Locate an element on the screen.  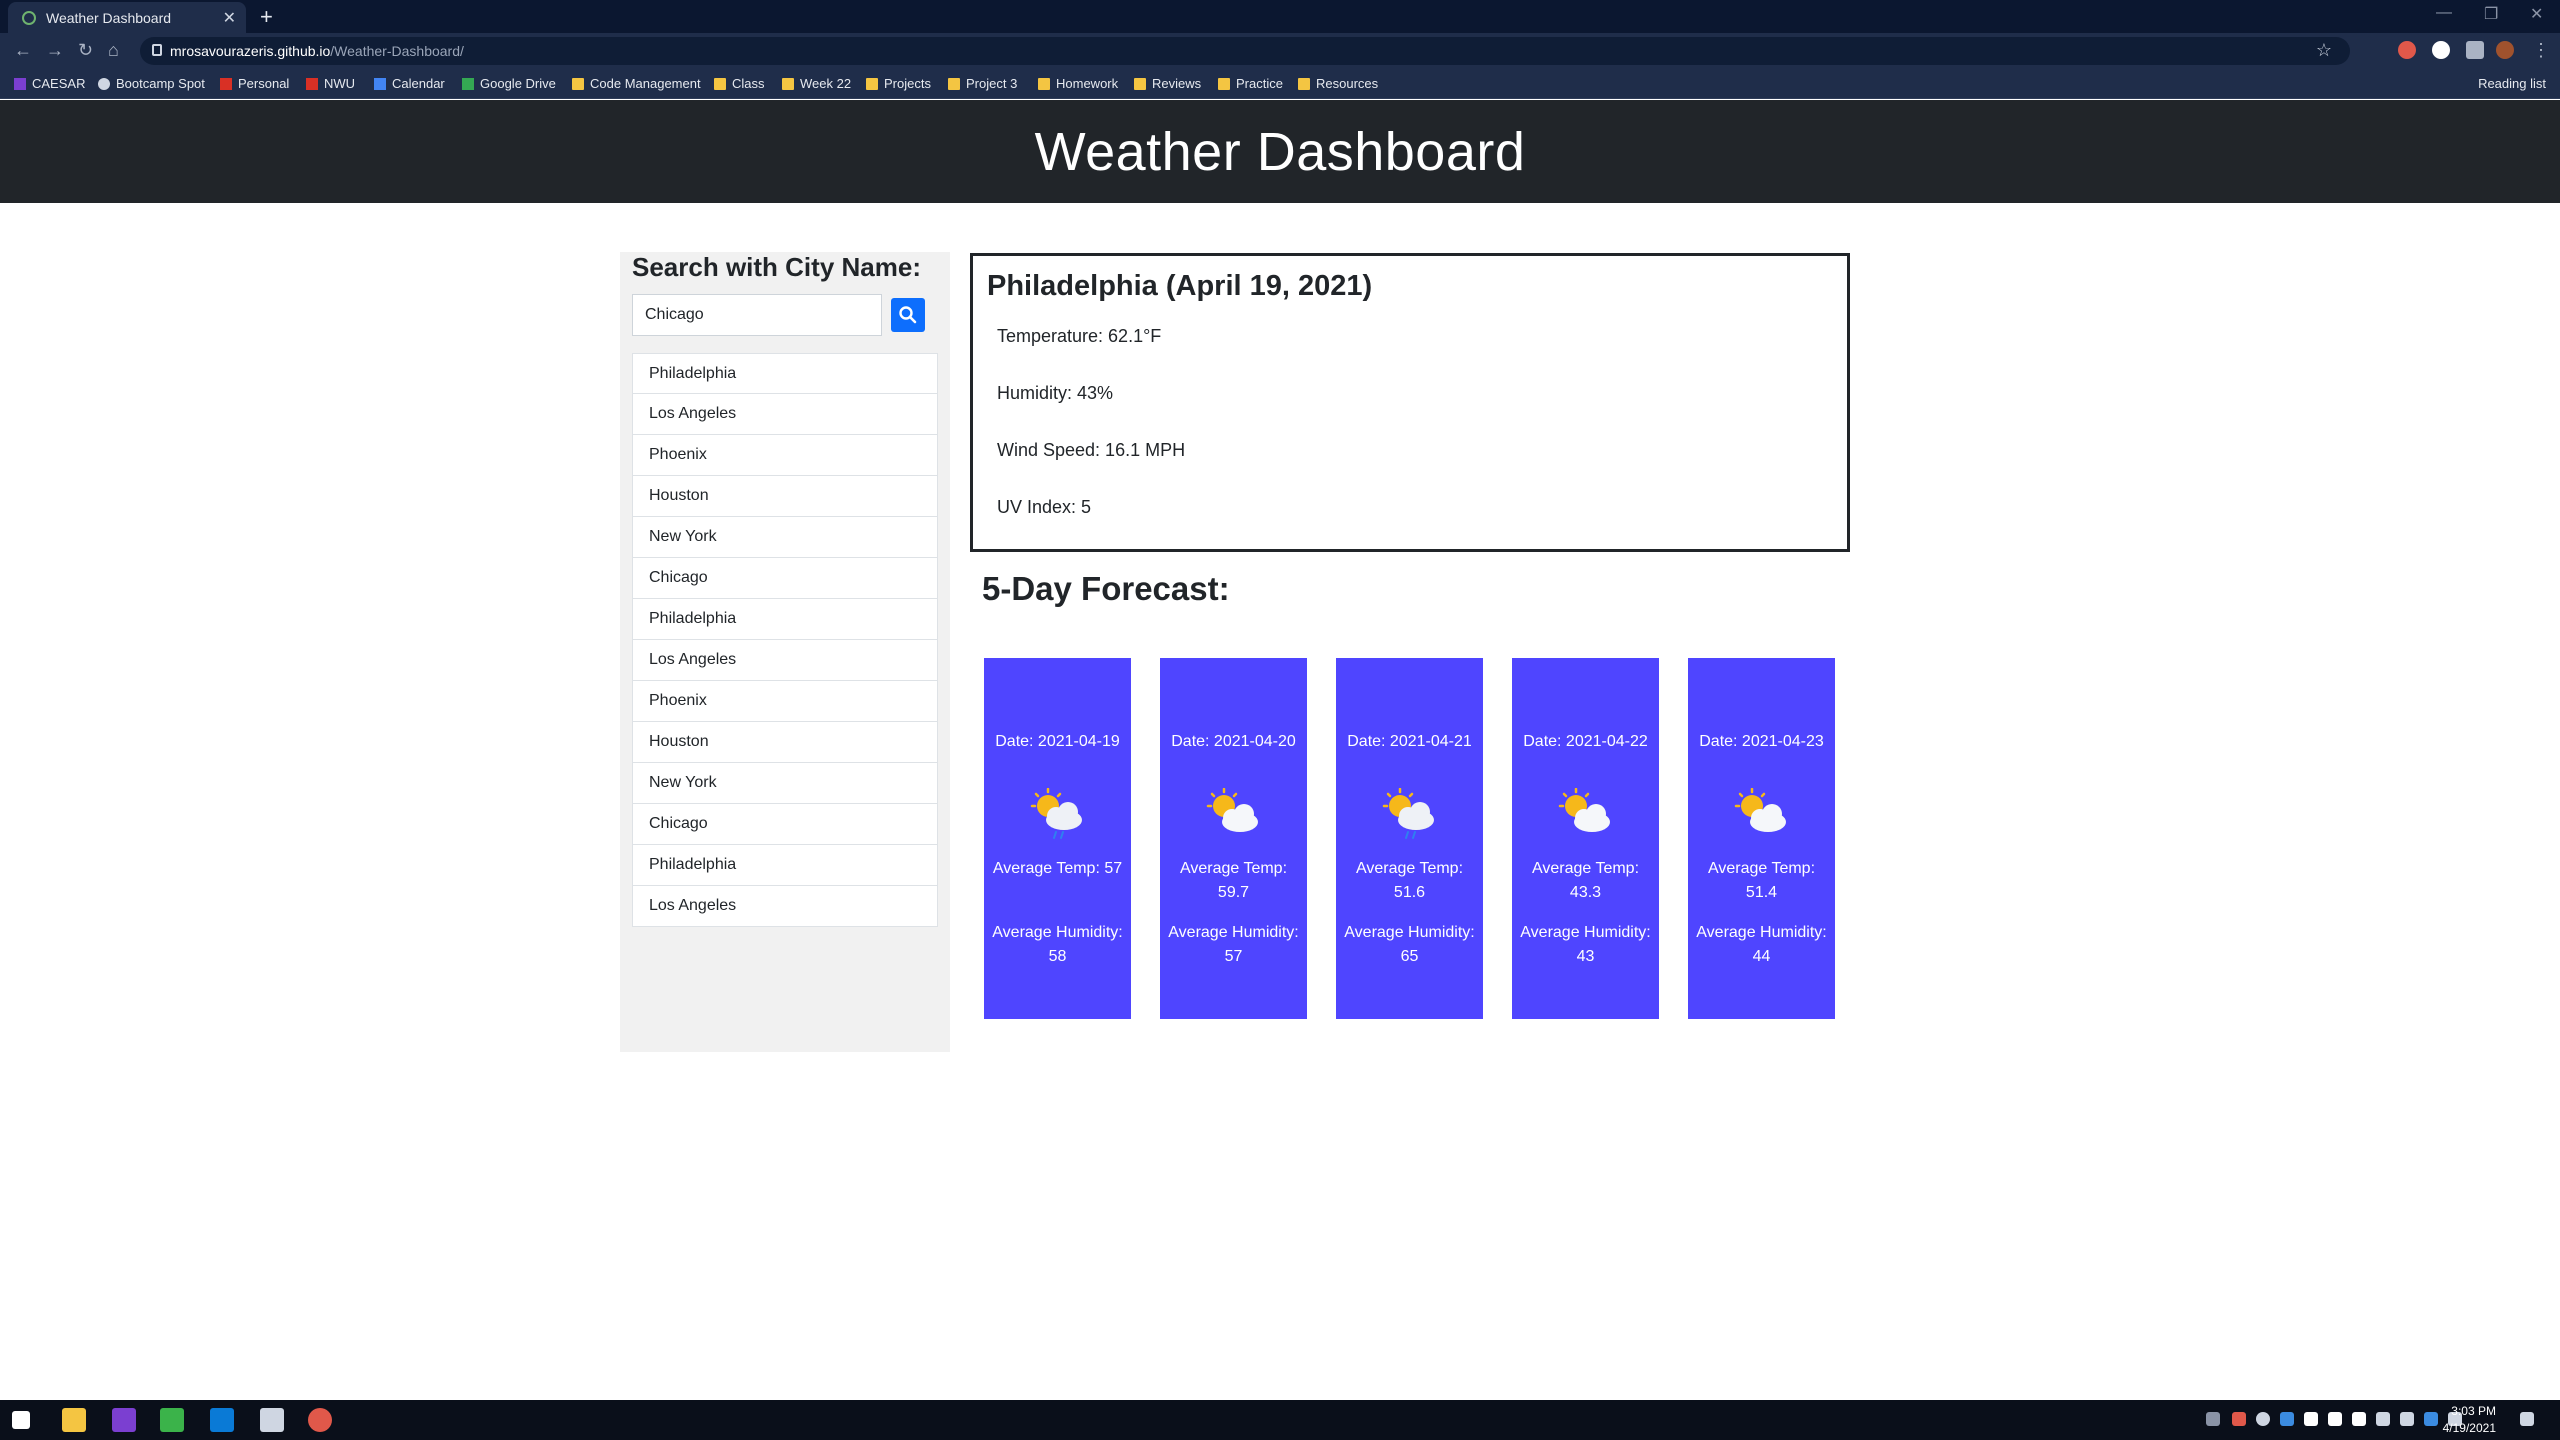
onedrive-icon is located at coordinates (2287, 1419).